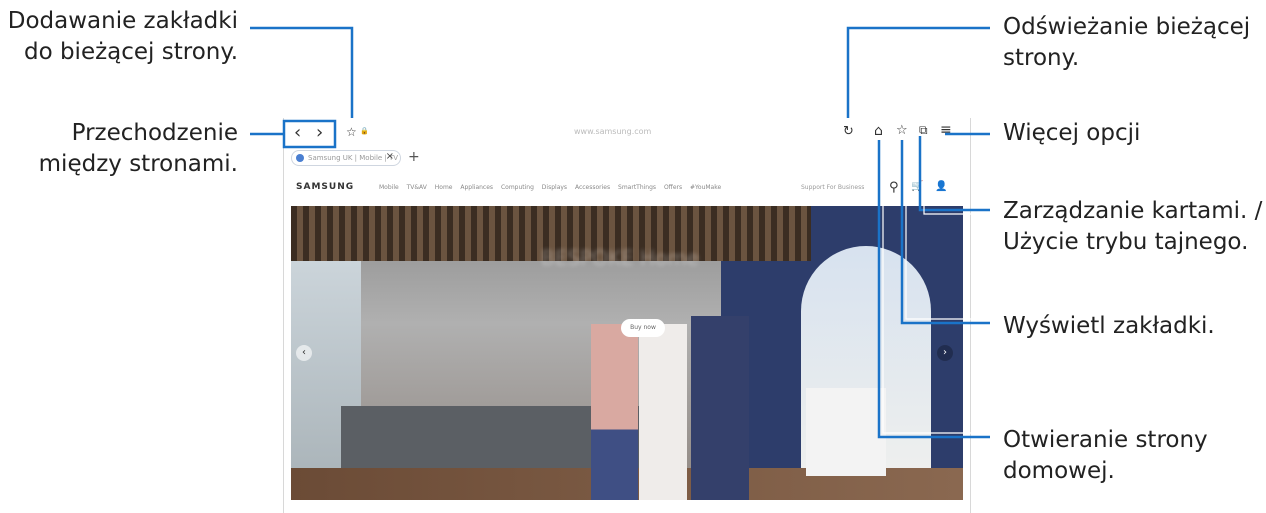  Describe the element at coordinates (309, 134) in the screenshot. I see `nav-highlight-box` at that location.